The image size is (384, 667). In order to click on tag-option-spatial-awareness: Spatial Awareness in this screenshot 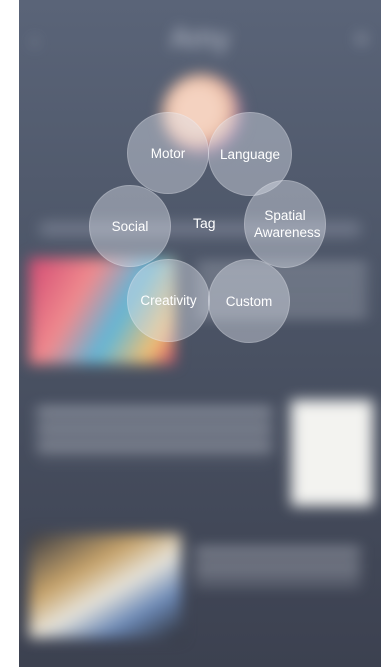, I will do `click(285, 224)`.